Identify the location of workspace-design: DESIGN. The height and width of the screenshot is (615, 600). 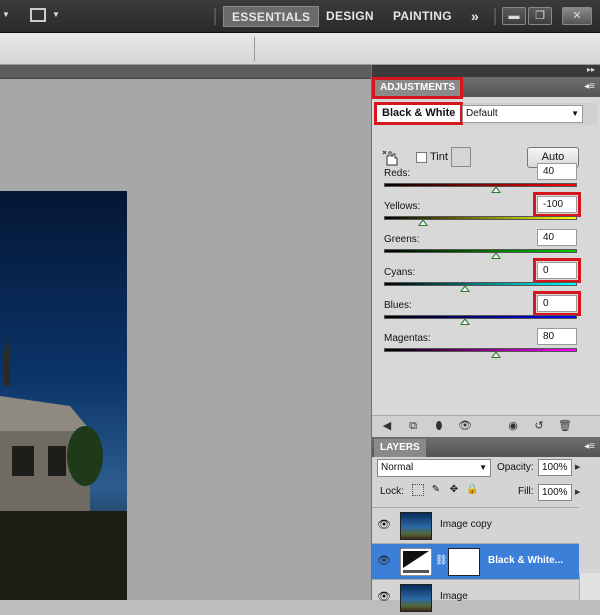
(350, 16).